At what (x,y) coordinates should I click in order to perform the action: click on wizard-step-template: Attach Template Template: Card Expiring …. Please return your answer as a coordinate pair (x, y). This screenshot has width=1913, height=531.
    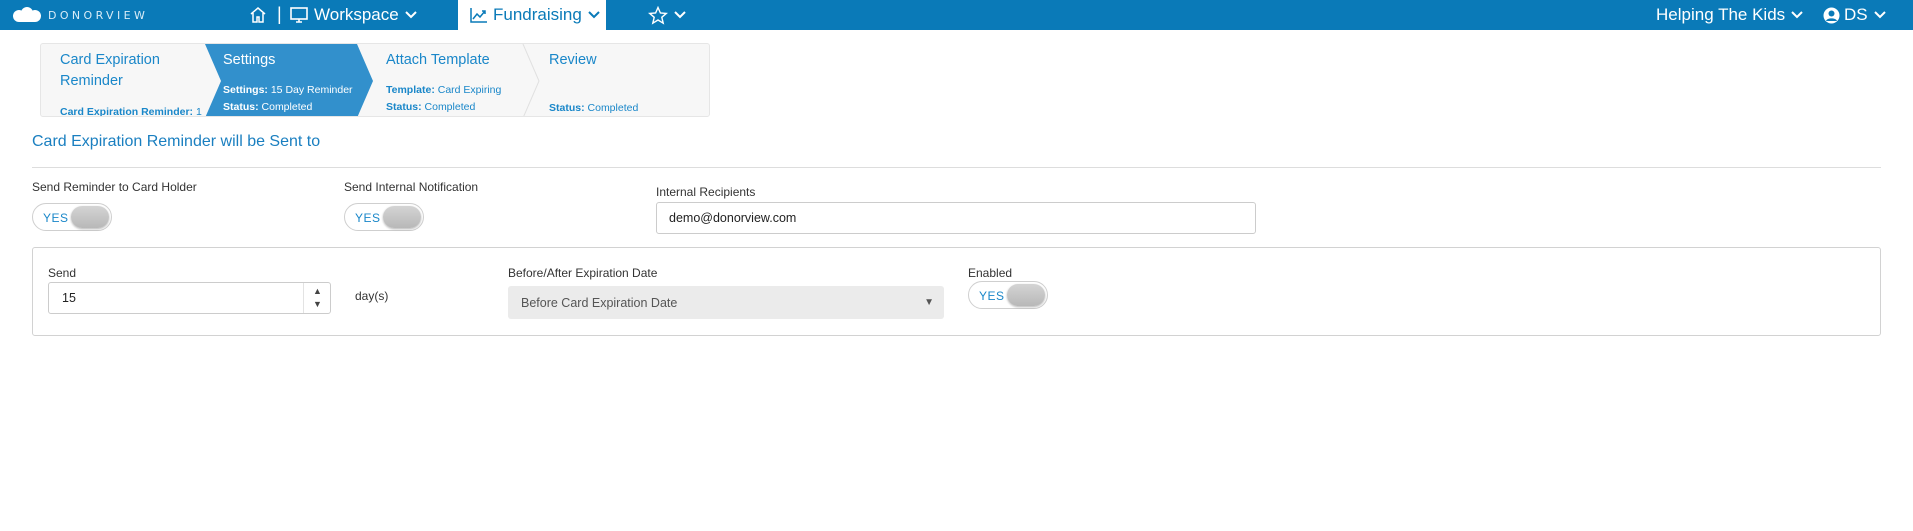
    Looking at the image, I should click on (461, 80).